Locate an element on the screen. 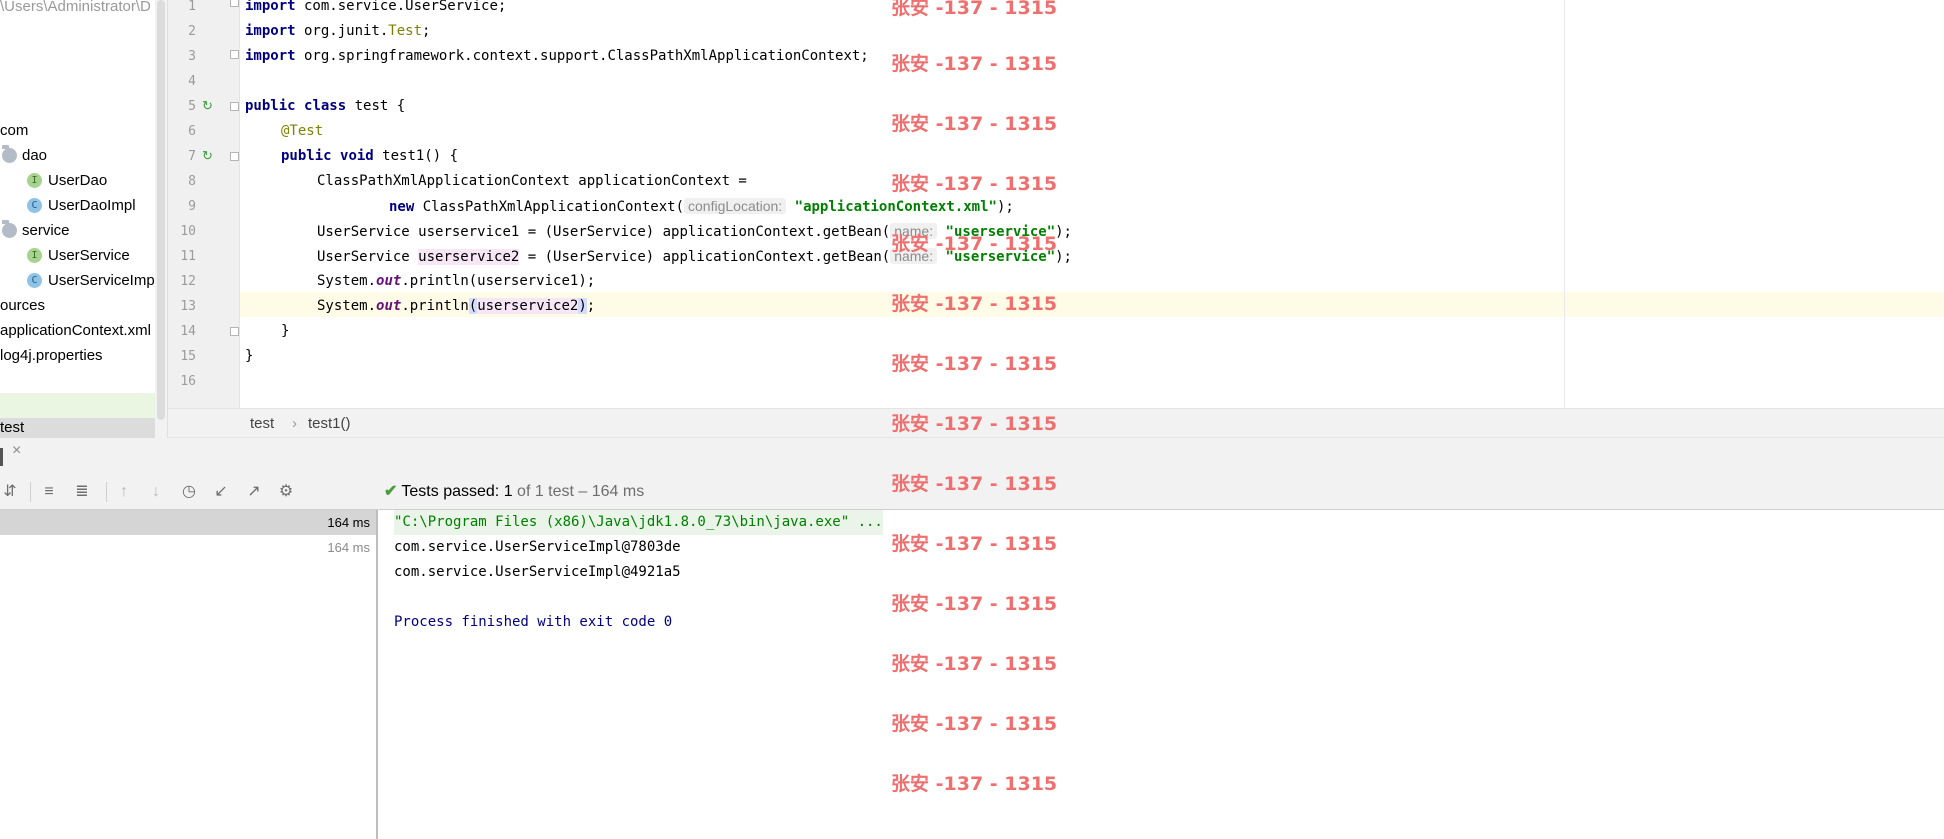 Image resolution: width=1944 pixels, height=839 pixels. tree-item-log4j: log4j.properties is located at coordinates (83, 355).